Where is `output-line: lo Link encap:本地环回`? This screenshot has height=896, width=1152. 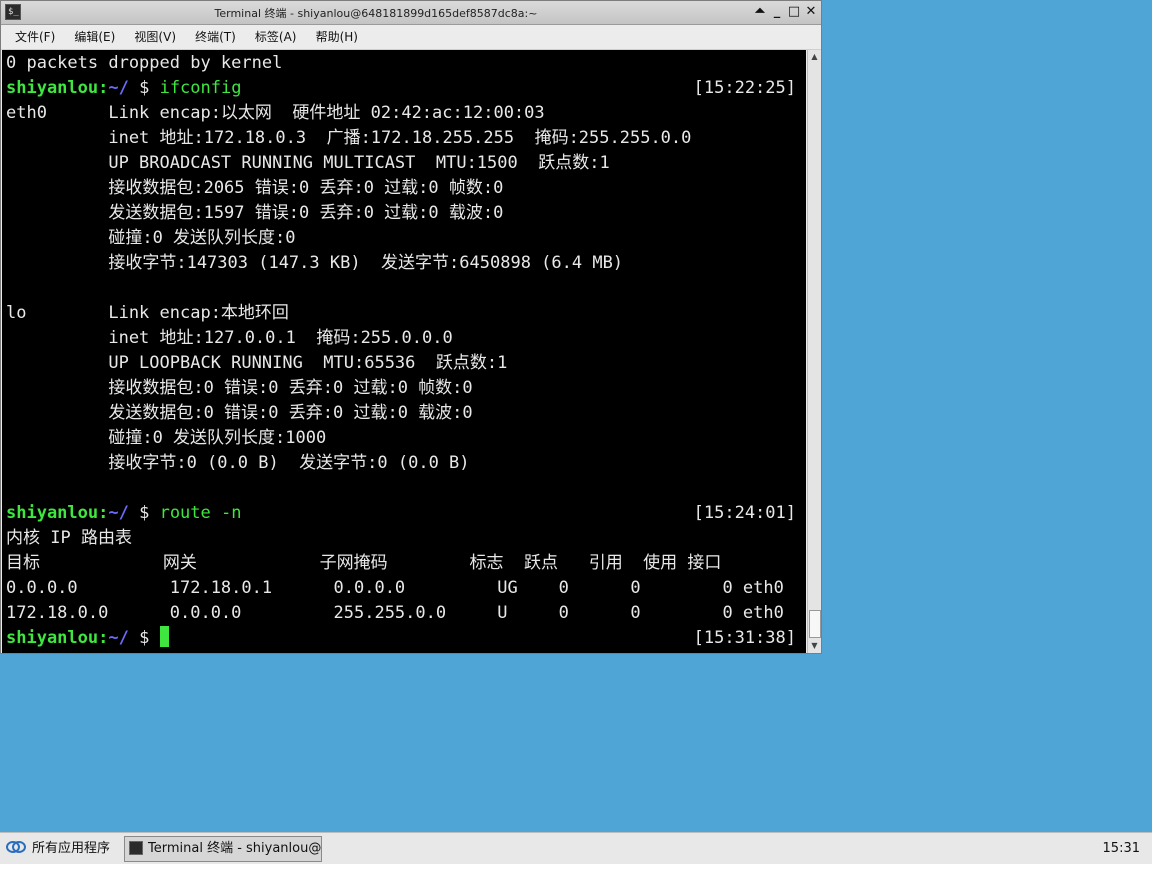
output-line: lo Link encap:本地环回 is located at coordinates (147, 313).